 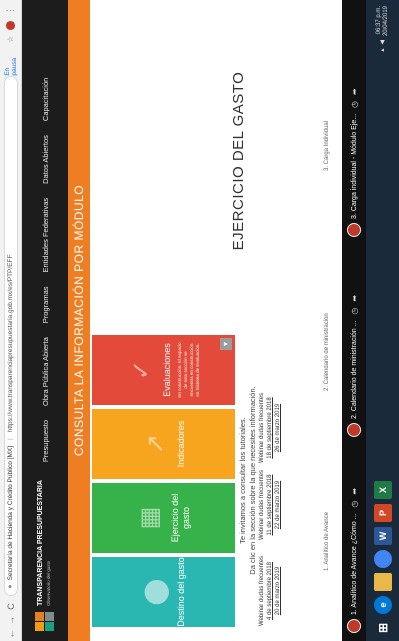 I want to click on system-tray: ▴ ◀ 06:37 p.m. 20/04/2019, so click(x=383, y=26).